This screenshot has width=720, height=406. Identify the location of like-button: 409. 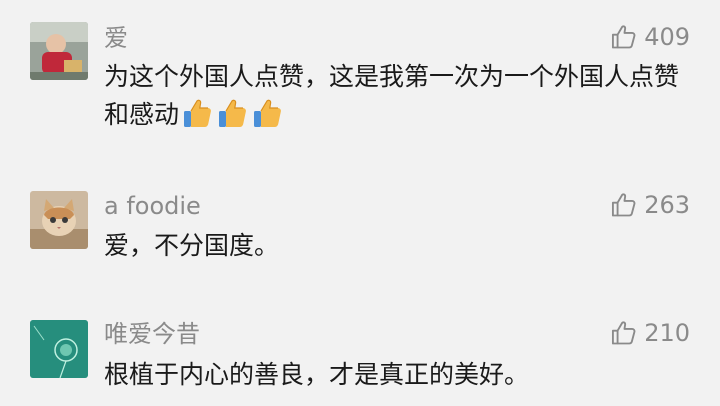
(650, 37).